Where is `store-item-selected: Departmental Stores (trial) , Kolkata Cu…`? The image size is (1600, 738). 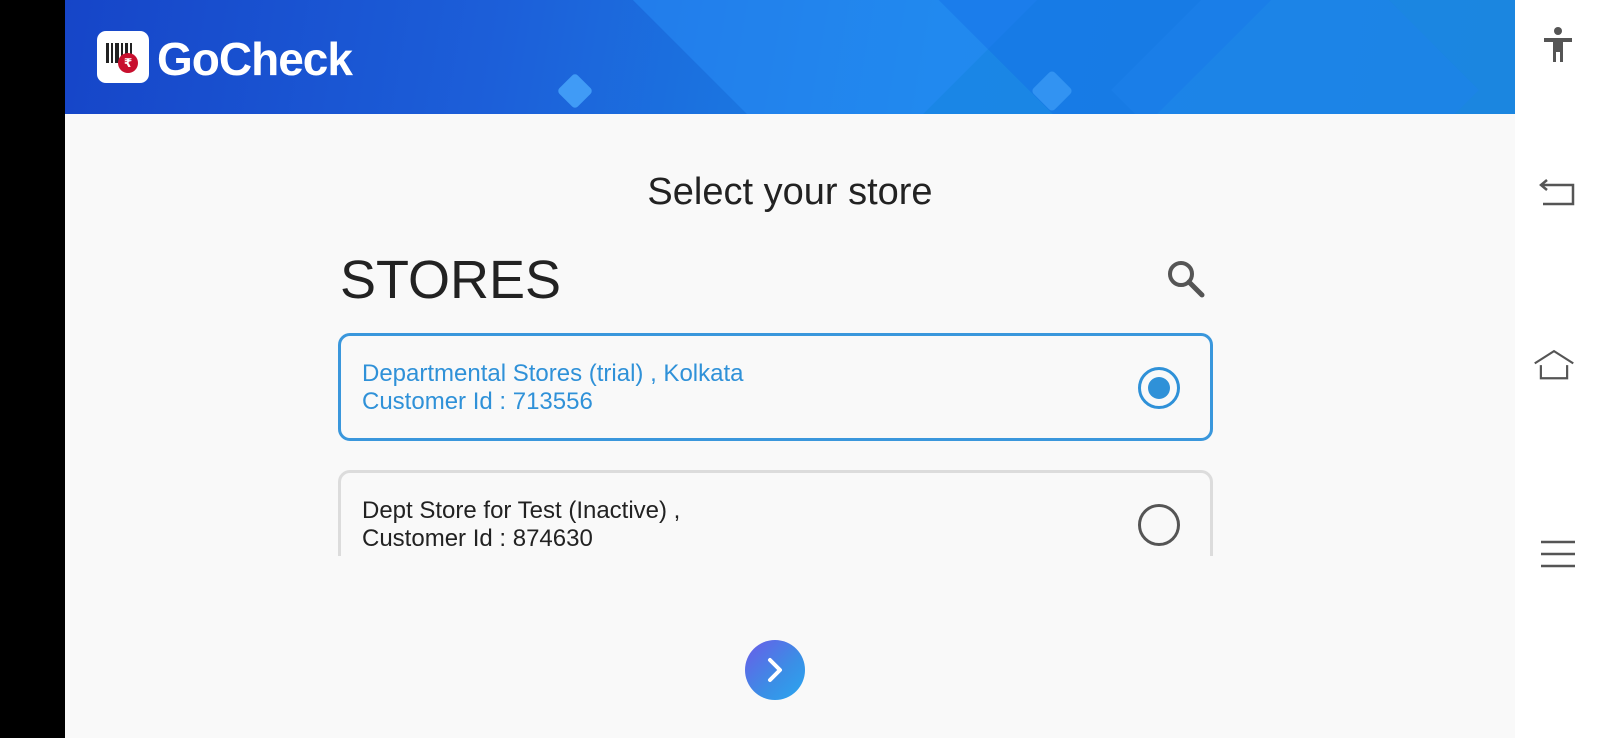
store-item-selected: Departmental Stores (trial) , Kolkata Cu… is located at coordinates (775, 387).